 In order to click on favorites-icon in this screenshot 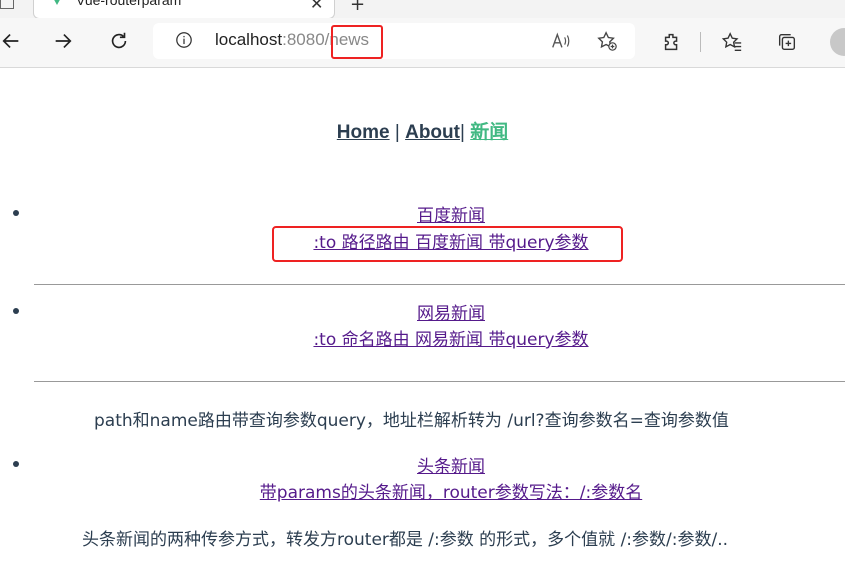, I will do `click(731, 41)`.